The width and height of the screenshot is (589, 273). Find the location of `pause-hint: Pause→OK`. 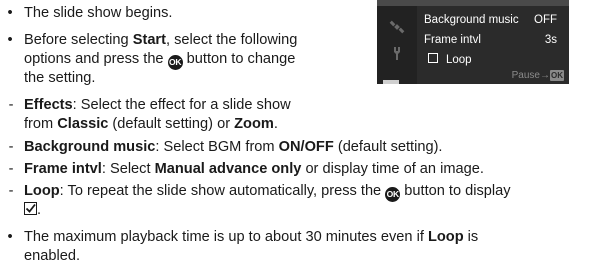

pause-hint: Pause→OK is located at coordinates (538, 76).